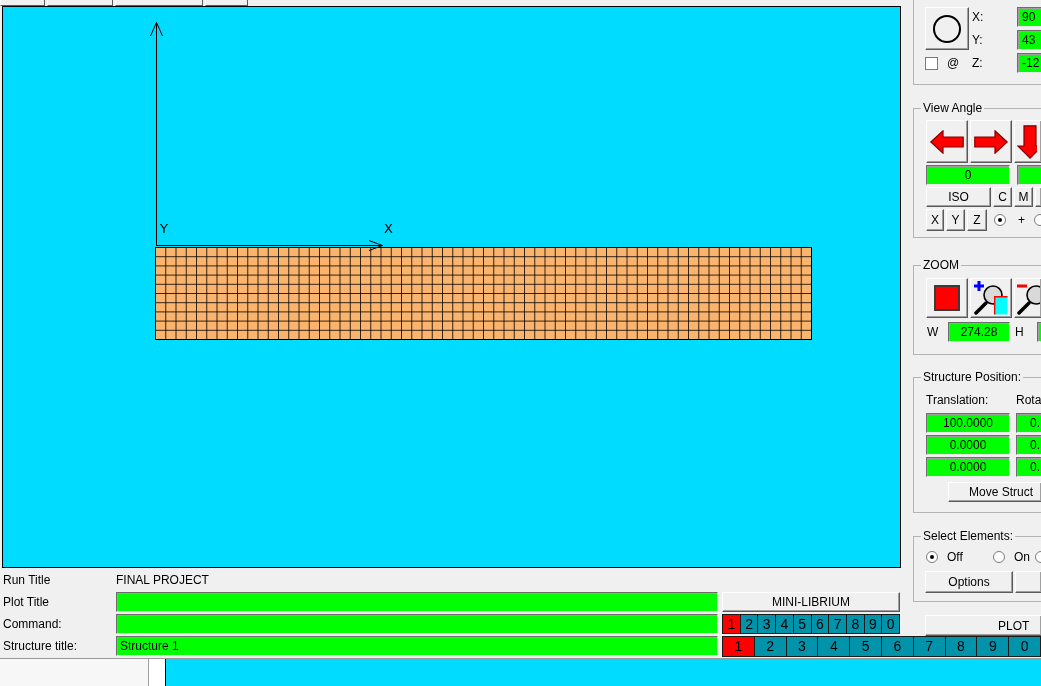 The width and height of the screenshot is (1041, 686). Describe the element at coordinates (953, 108) in the screenshot. I see `group-title: View Angle` at that location.